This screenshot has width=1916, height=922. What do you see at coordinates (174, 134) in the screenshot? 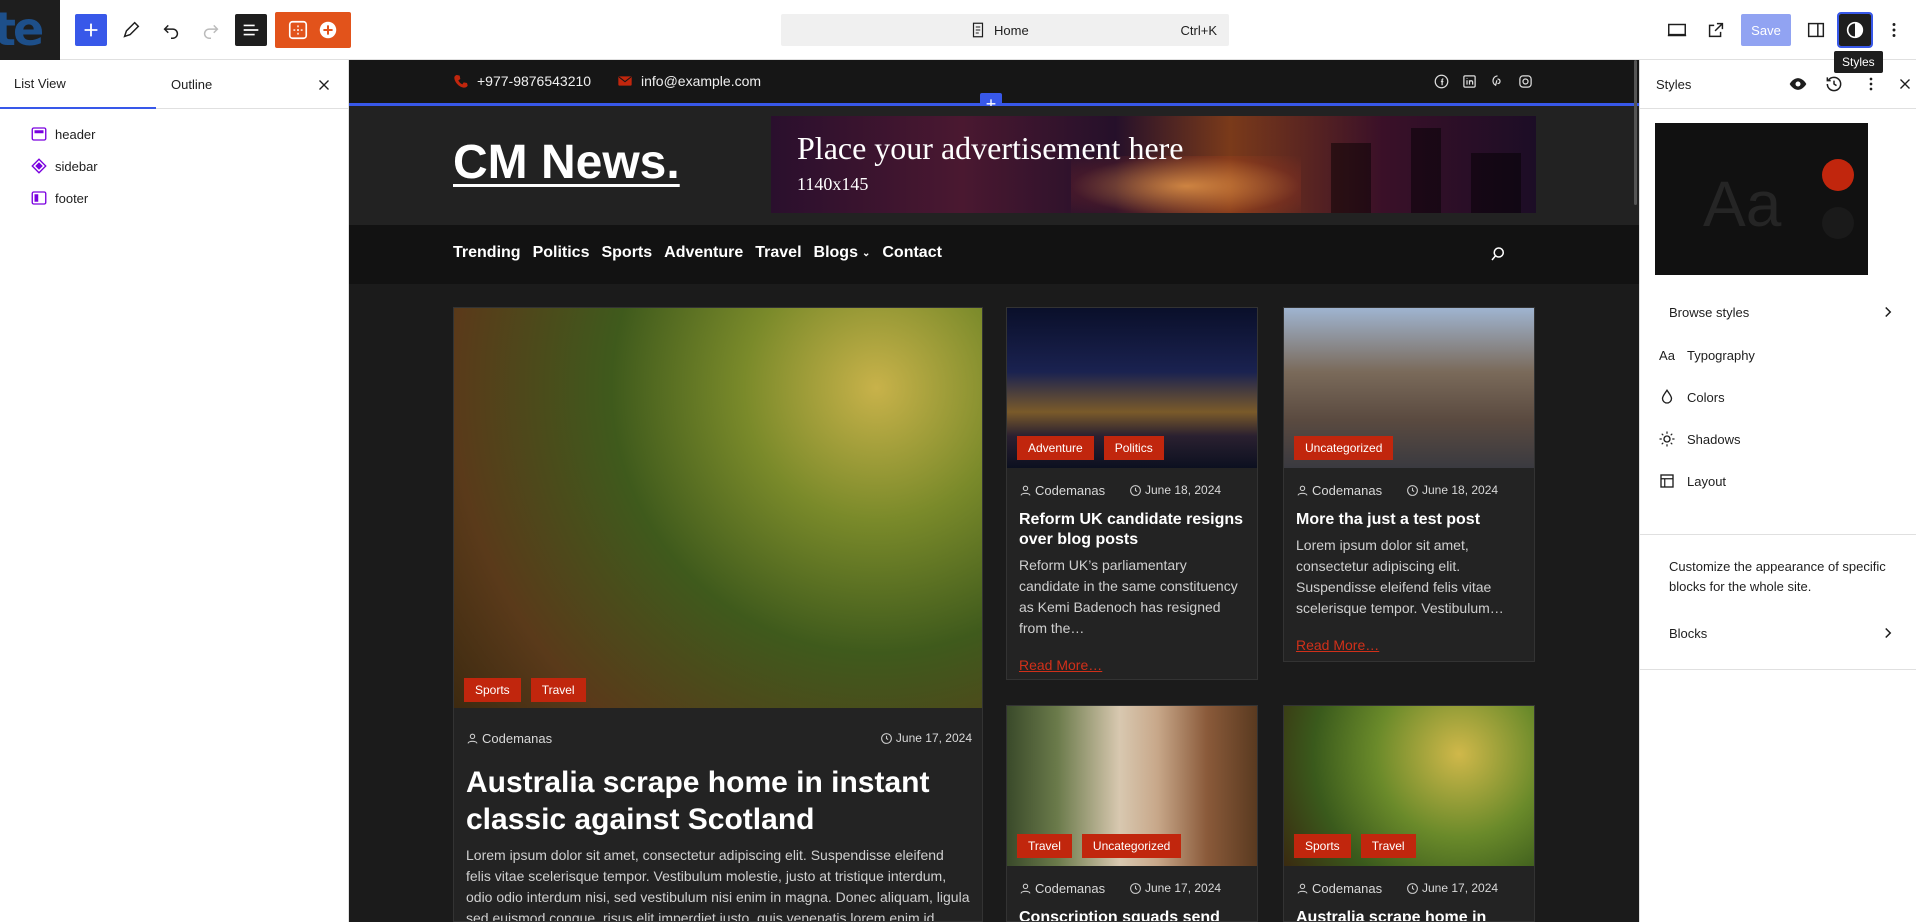
I see `tree-item-header: header` at bounding box center [174, 134].